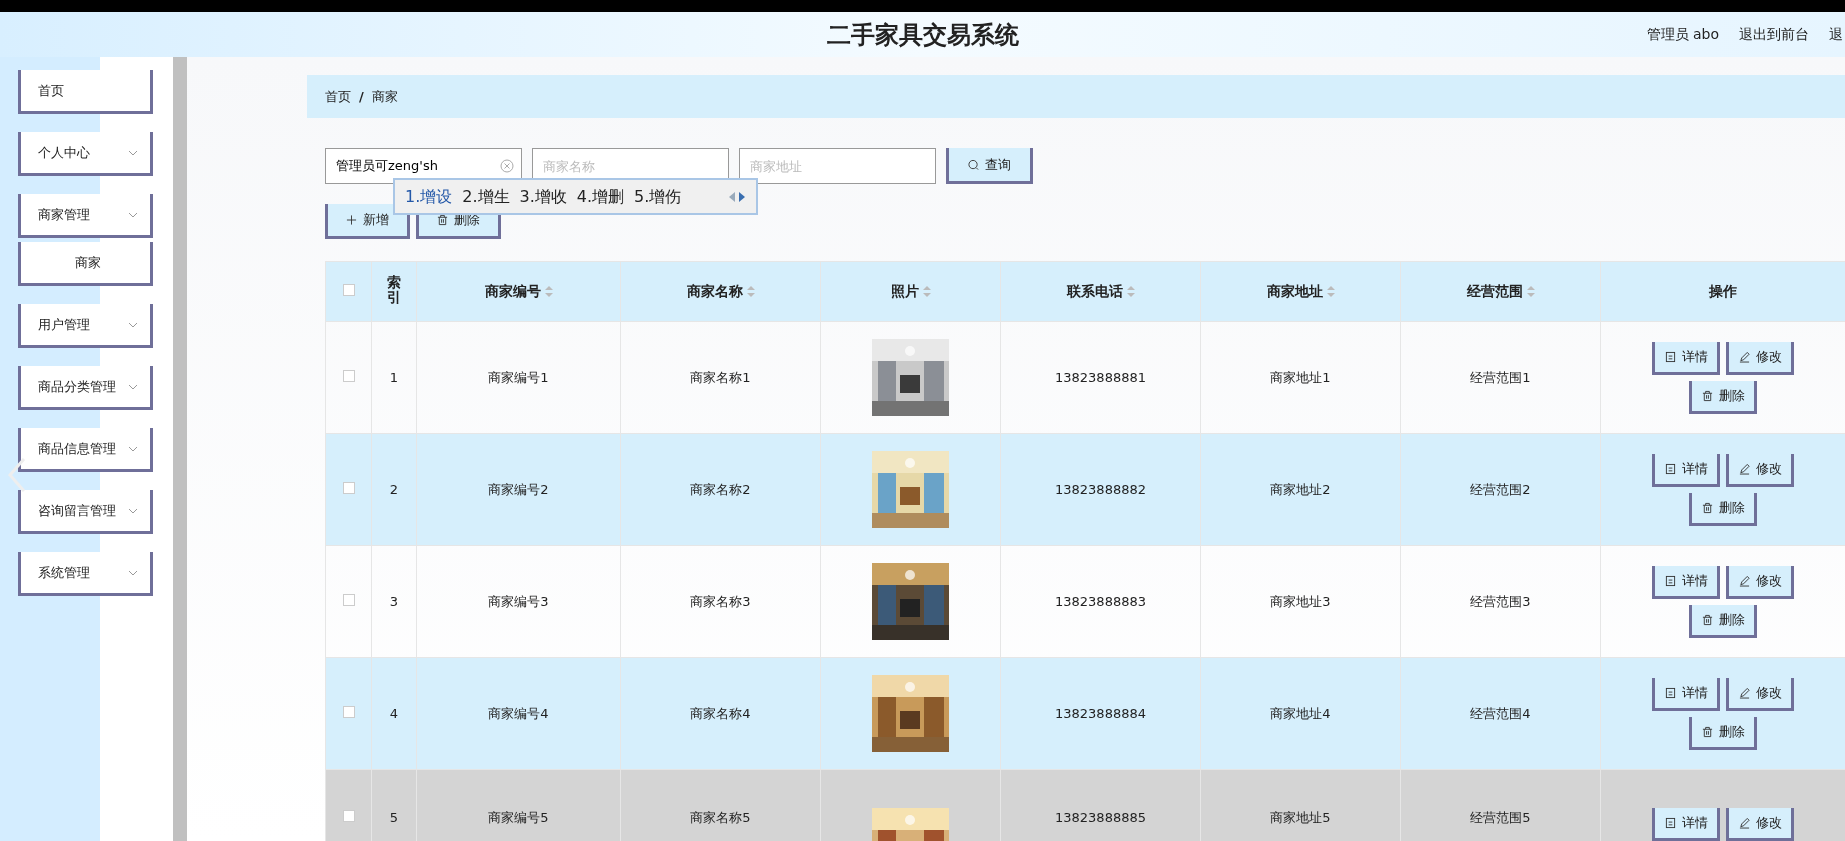  Describe the element at coordinates (720, 377) in the screenshot. I see `table-cell: 商家名称1` at that location.